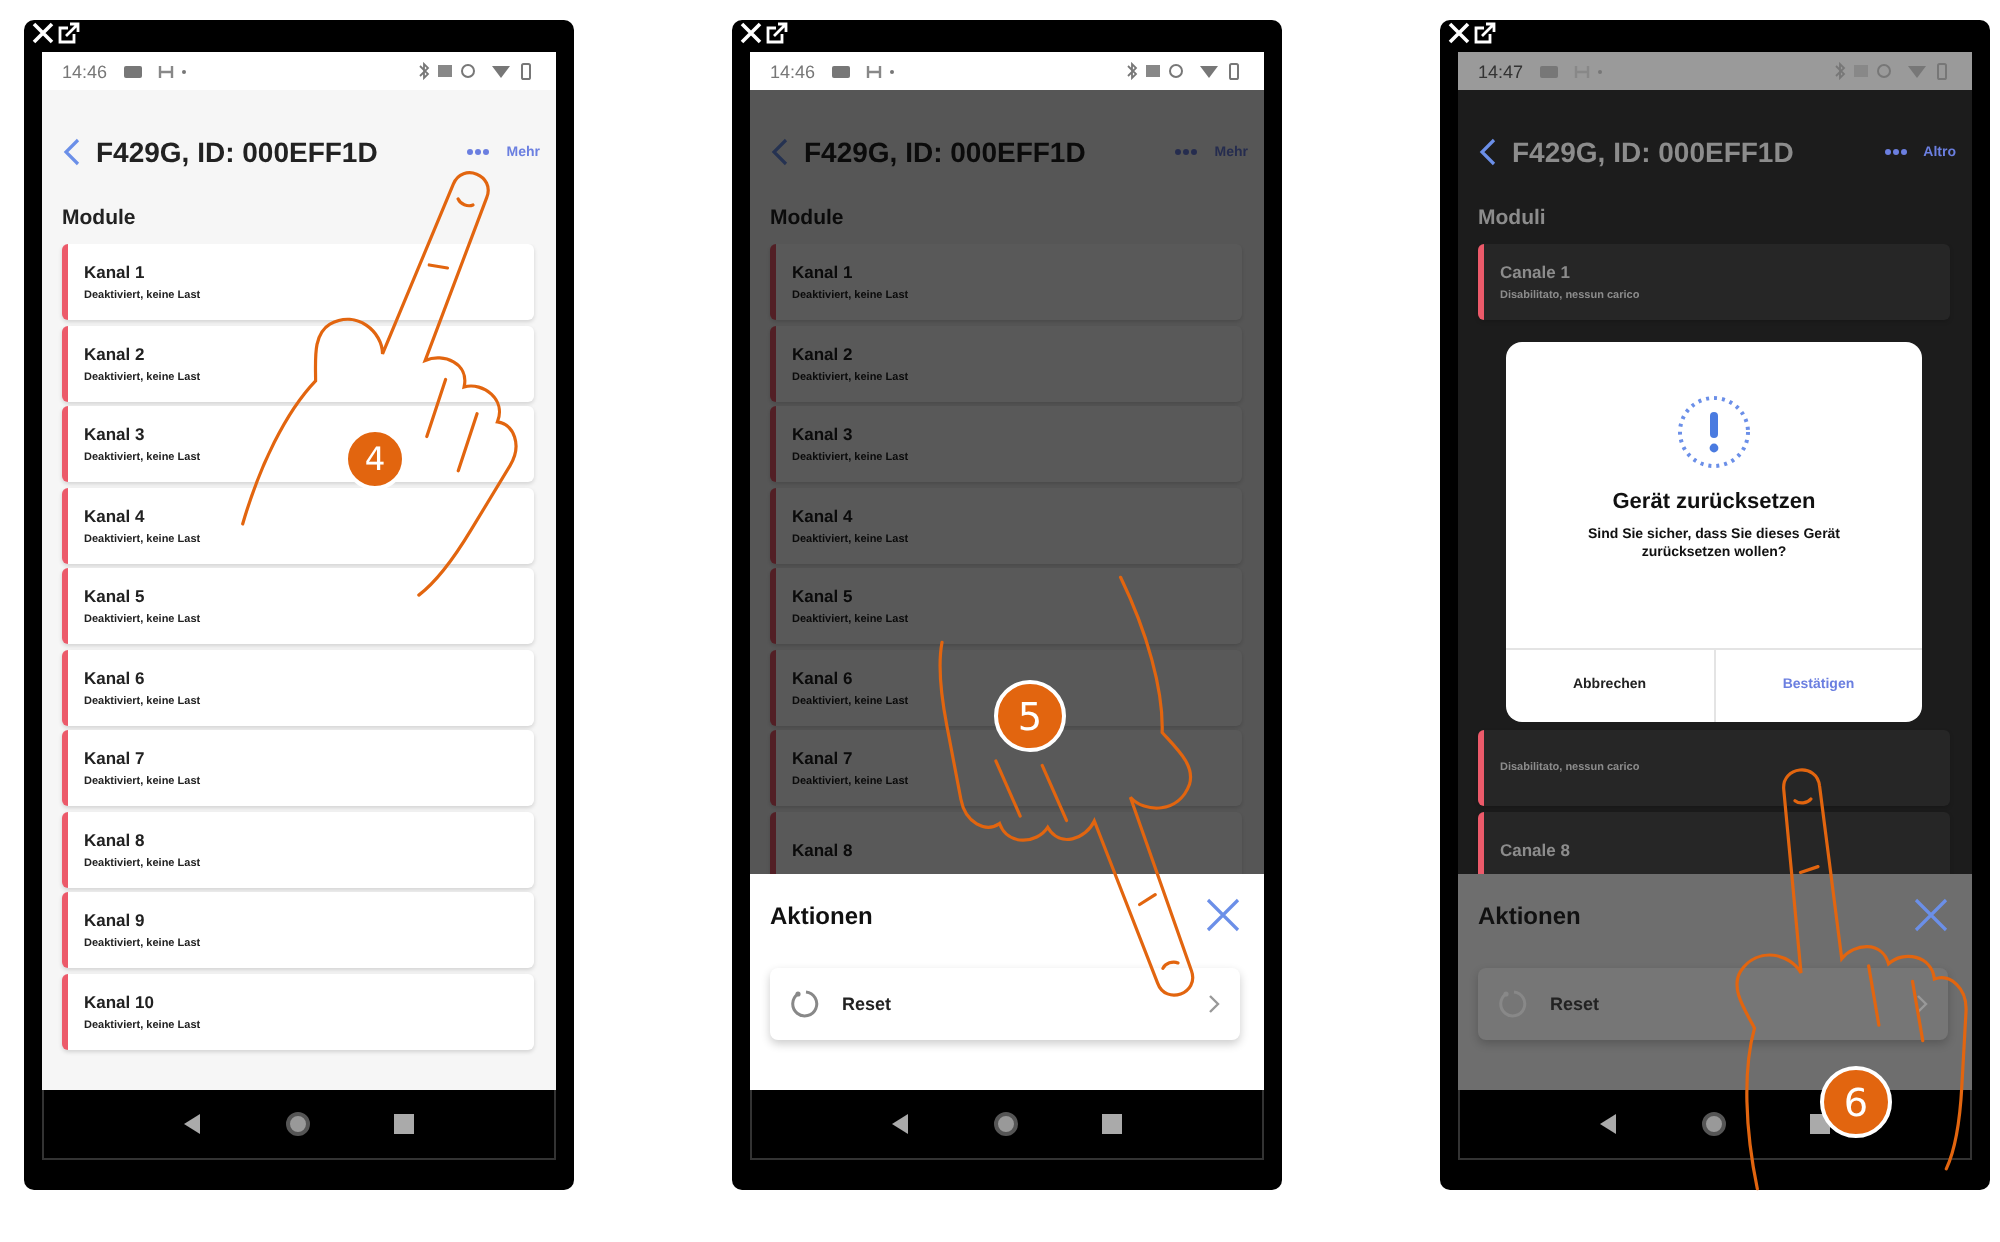  What do you see at coordinates (1006, 842) in the screenshot?
I see `channel-card: Kanal 8` at bounding box center [1006, 842].